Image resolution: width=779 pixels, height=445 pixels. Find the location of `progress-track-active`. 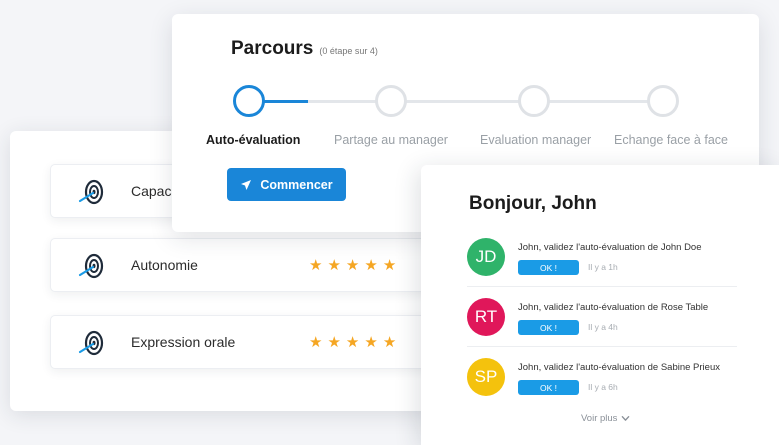

progress-track-active is located at coordinates (286, 101).